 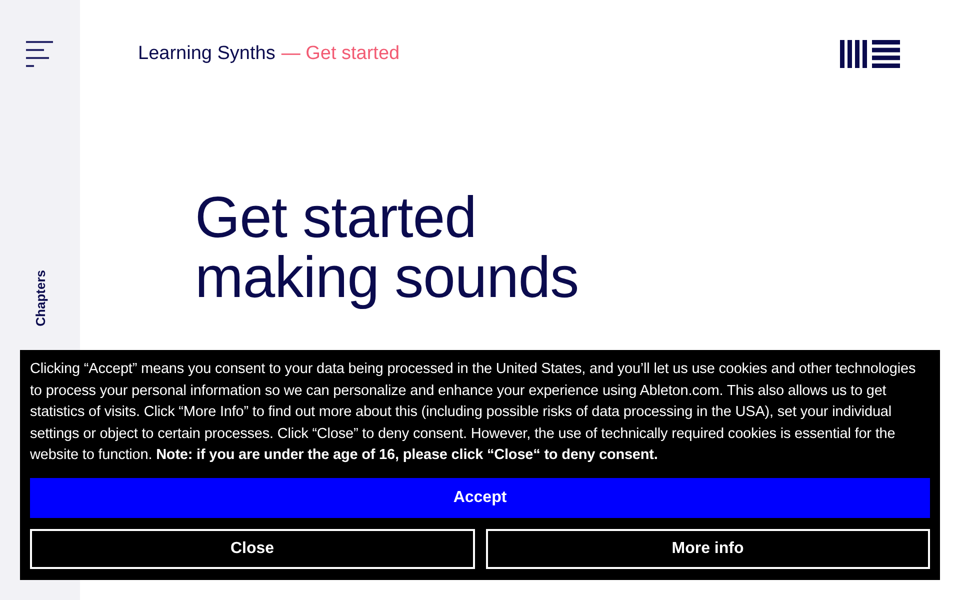 What do you see at coordinates (708, 549) in the screenshot?
I see `consent-button: More info` at bounding box center [708, 549].